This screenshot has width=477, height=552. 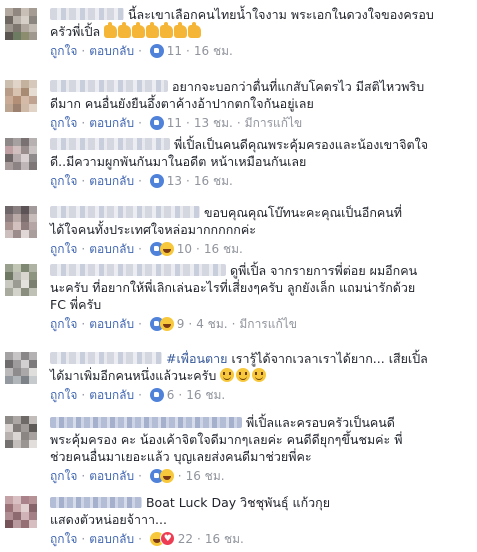 I want to click on comment-actions: ถูกใจ · ตอบกลับ · 11 · 13 ชม. · มีการแก้ไข, so click(x=176, y=123).